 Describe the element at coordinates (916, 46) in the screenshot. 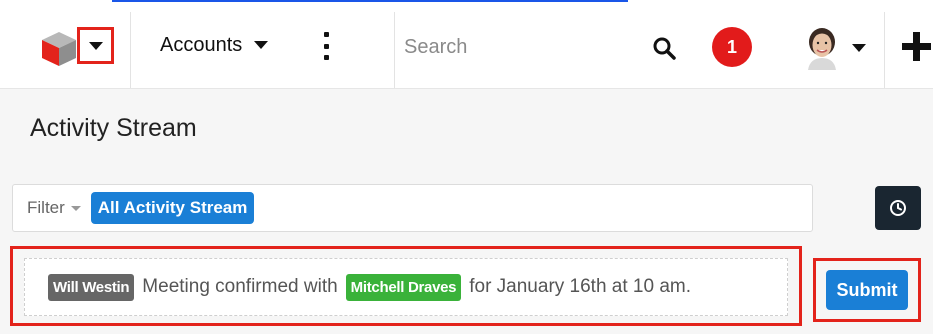

I see `plus-icon` at that location.